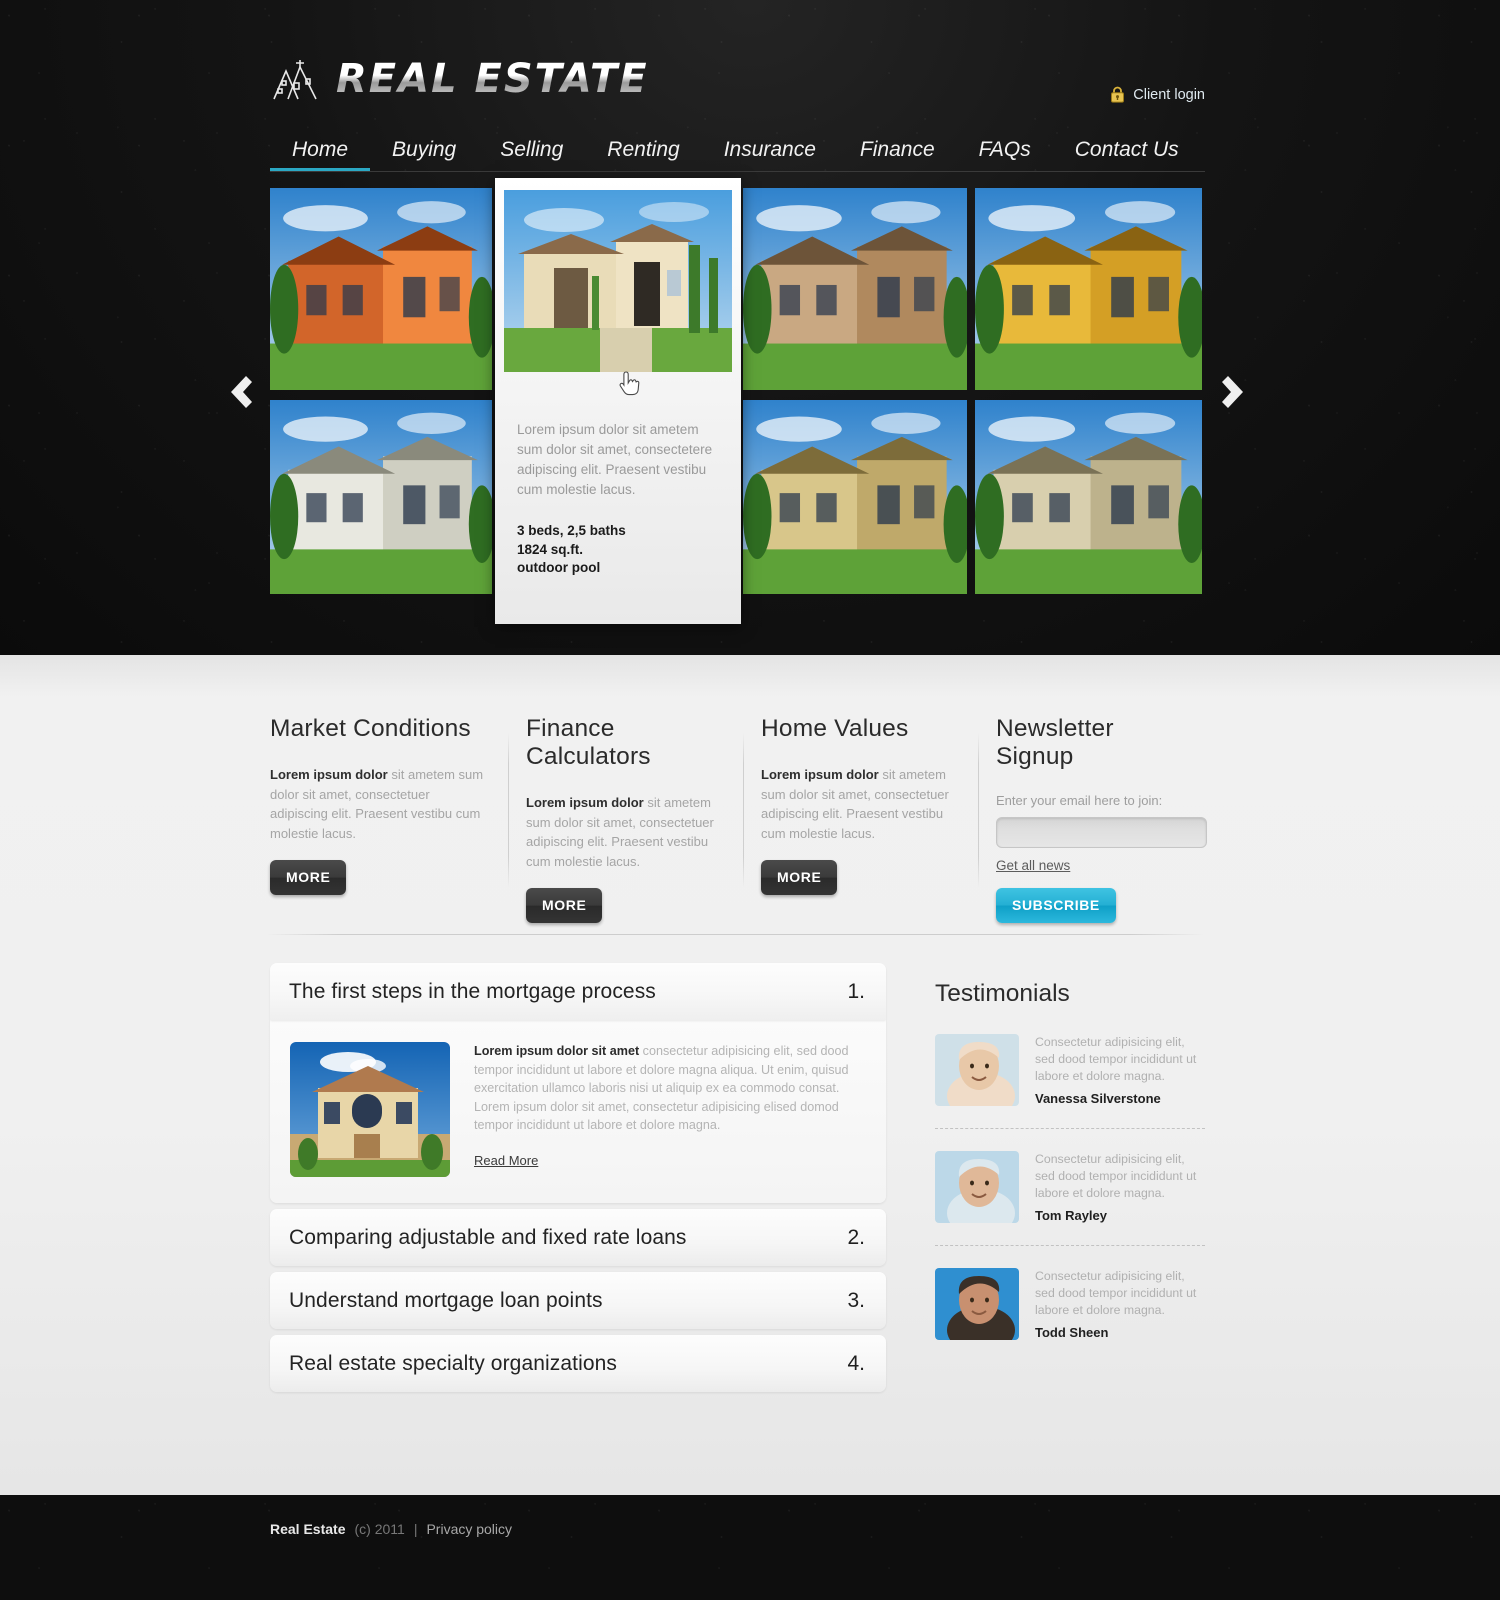  What do you see at coordinates (446, 1300) in the screenshot?
I see `accordion-item-title: Understand mortgage loan points` at bounding box center [446, 1300].